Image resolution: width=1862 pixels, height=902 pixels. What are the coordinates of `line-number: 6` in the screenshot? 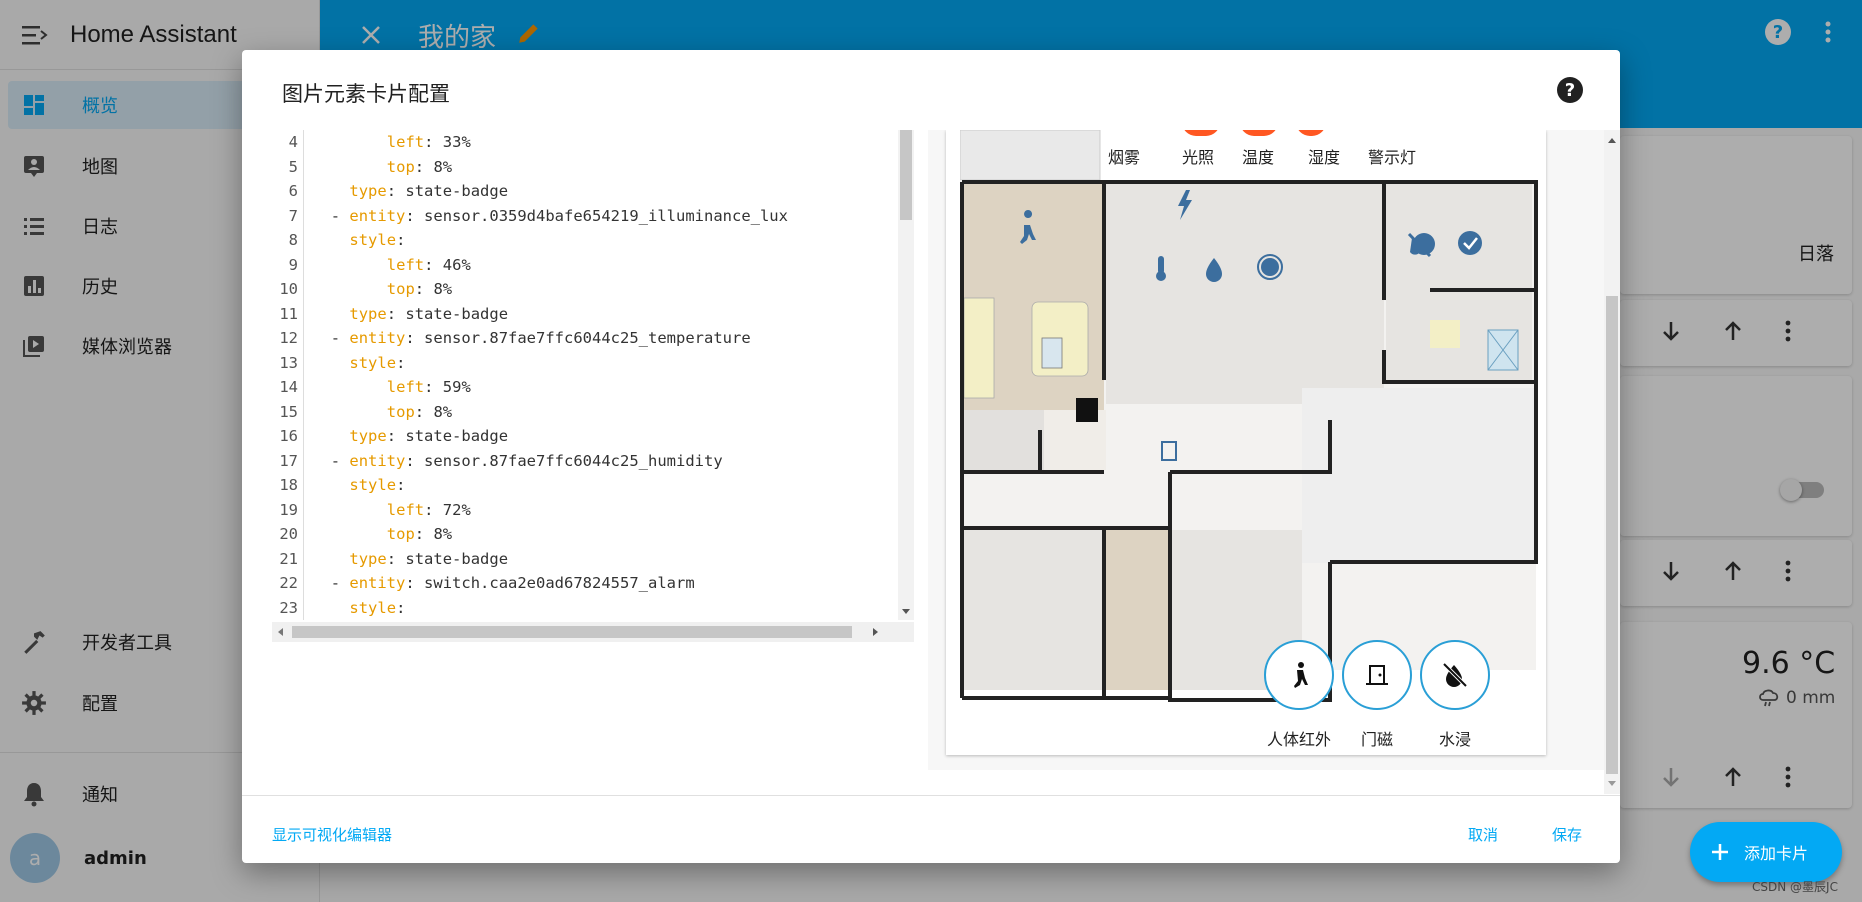 It's located at (293, 191).